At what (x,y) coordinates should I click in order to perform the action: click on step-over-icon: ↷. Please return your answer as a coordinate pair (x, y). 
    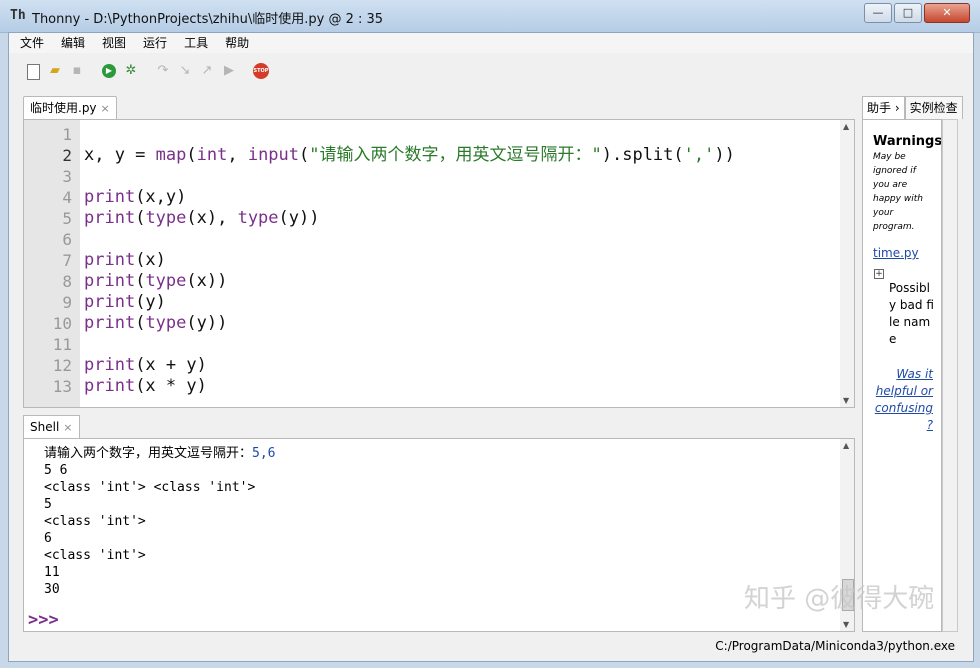
    Looking at the image, I should click on (163, 71).